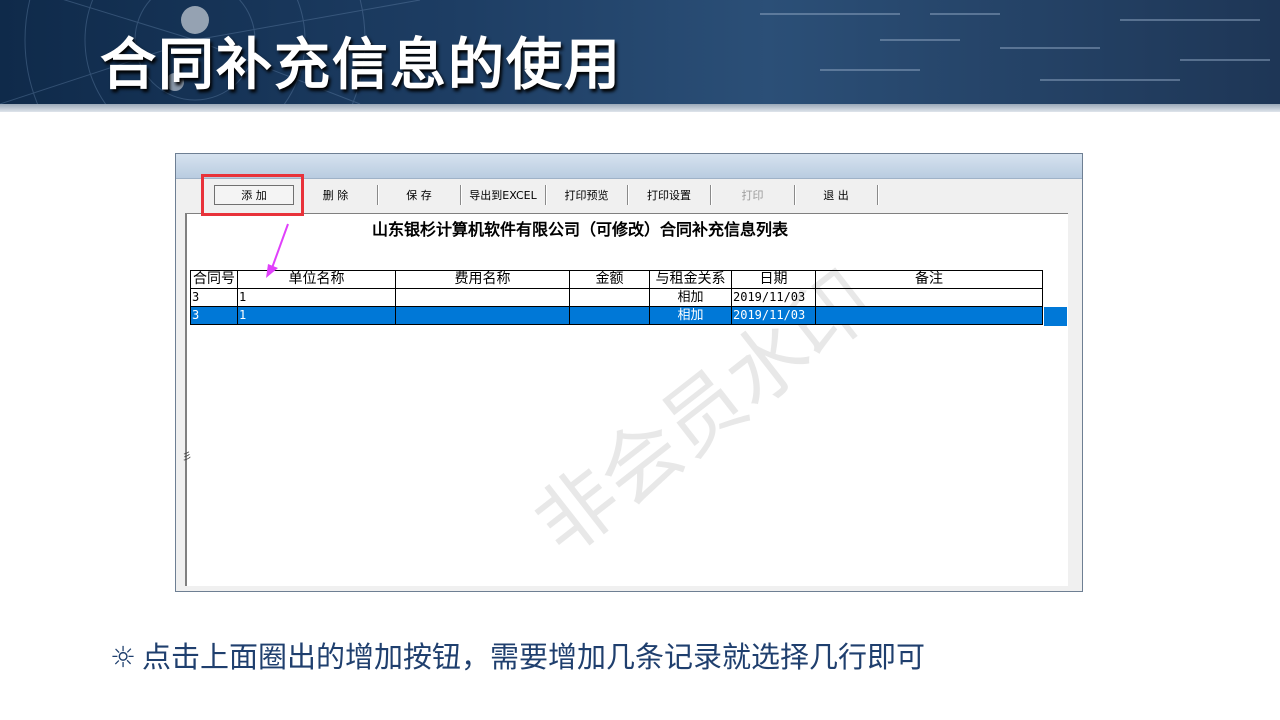 The height and width of the screenshot is (720, 1280). Describe the element at coordinates (252, 195) in the screenshot. I see `highlight-box` at that location.